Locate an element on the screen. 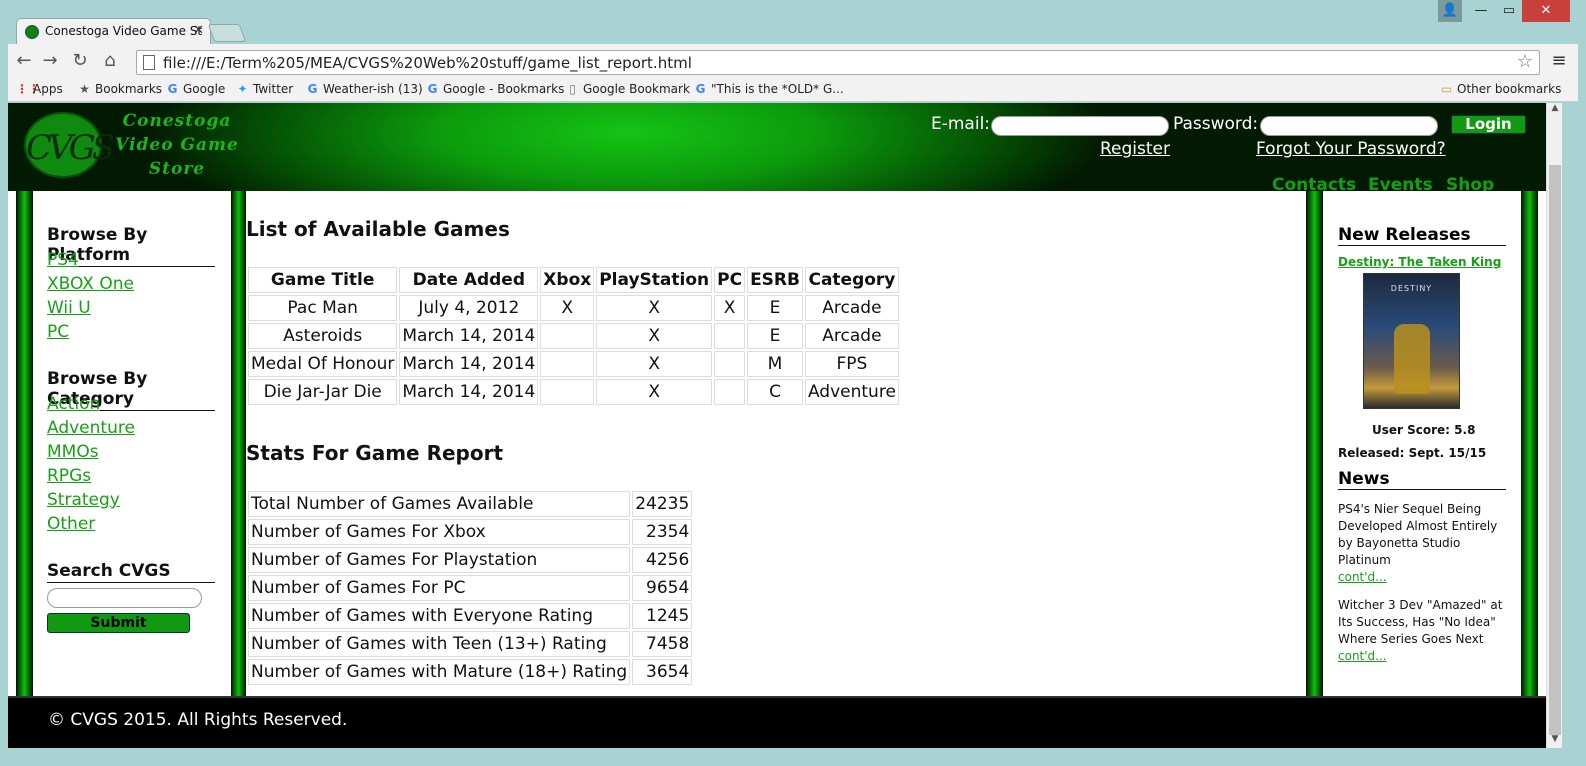 The image size is (1586, 766). esrb-cell: M is located at coordinates (775, 364).